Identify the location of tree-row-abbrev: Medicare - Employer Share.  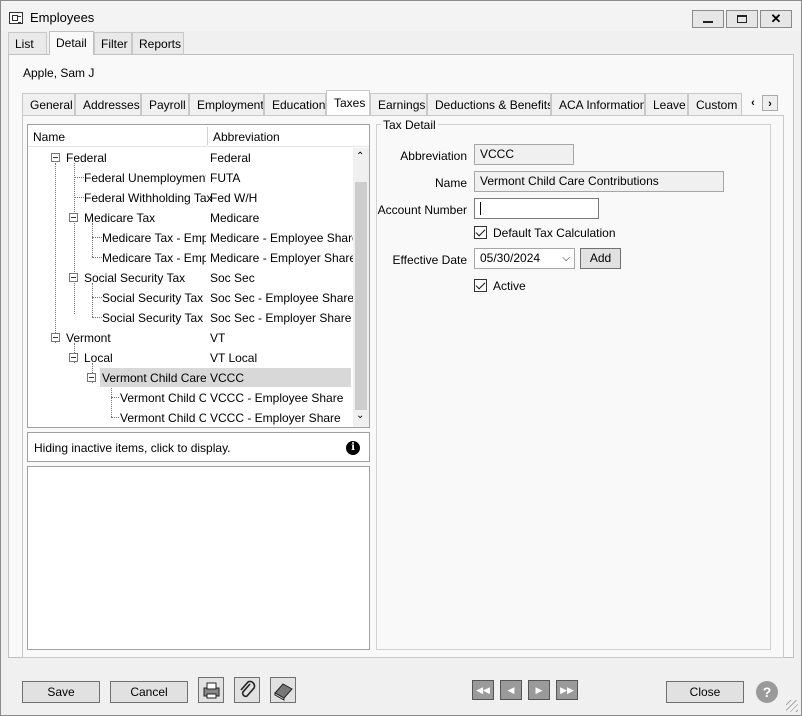
(283, 258).